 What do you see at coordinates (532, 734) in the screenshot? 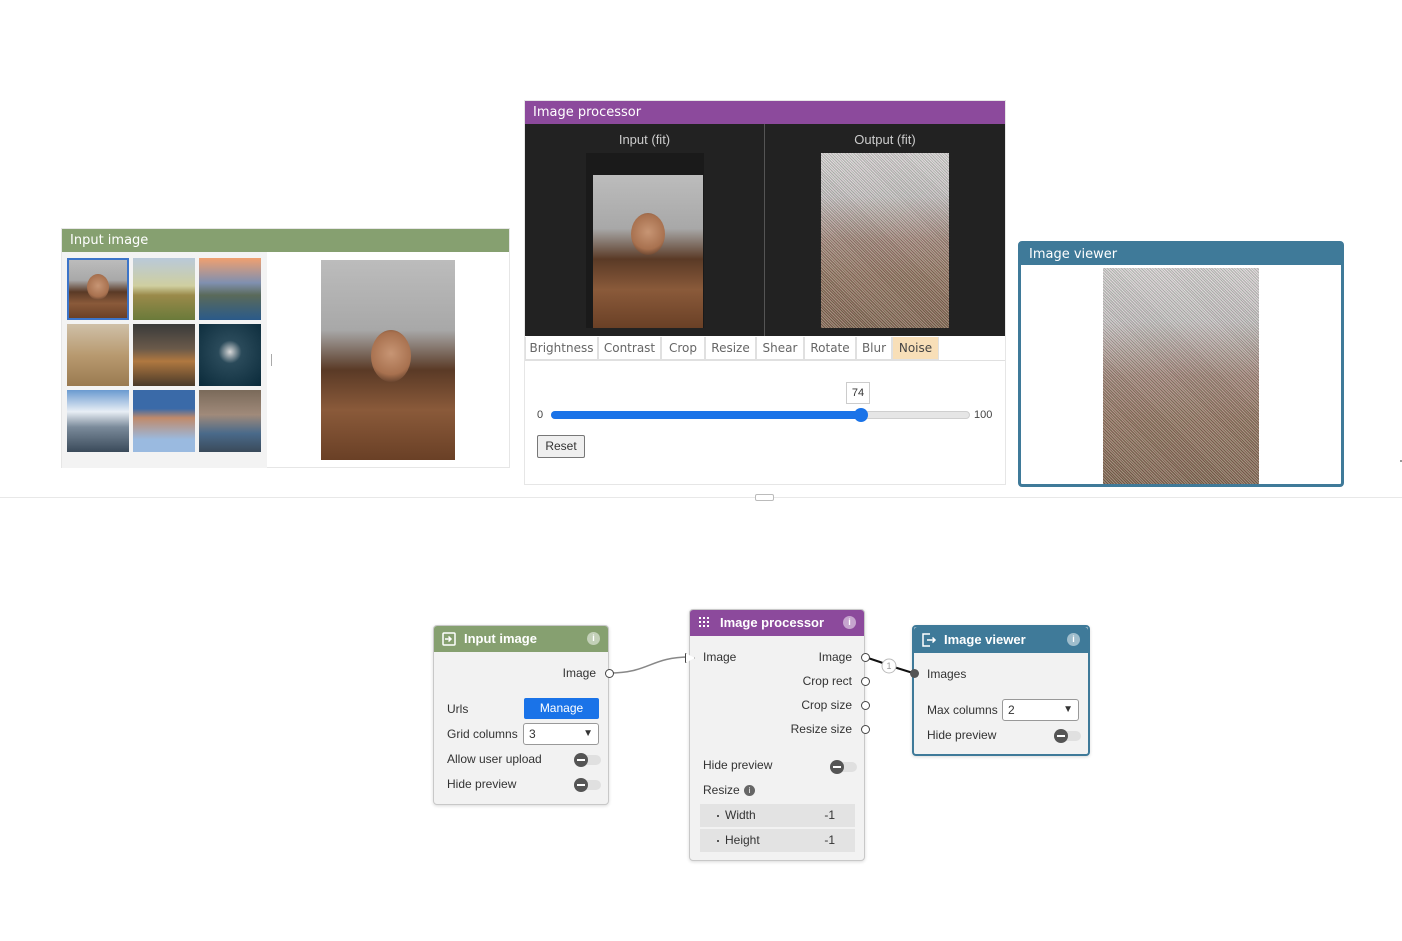
I see `grid-columns-value: 3` at bounding box center [532, 734].